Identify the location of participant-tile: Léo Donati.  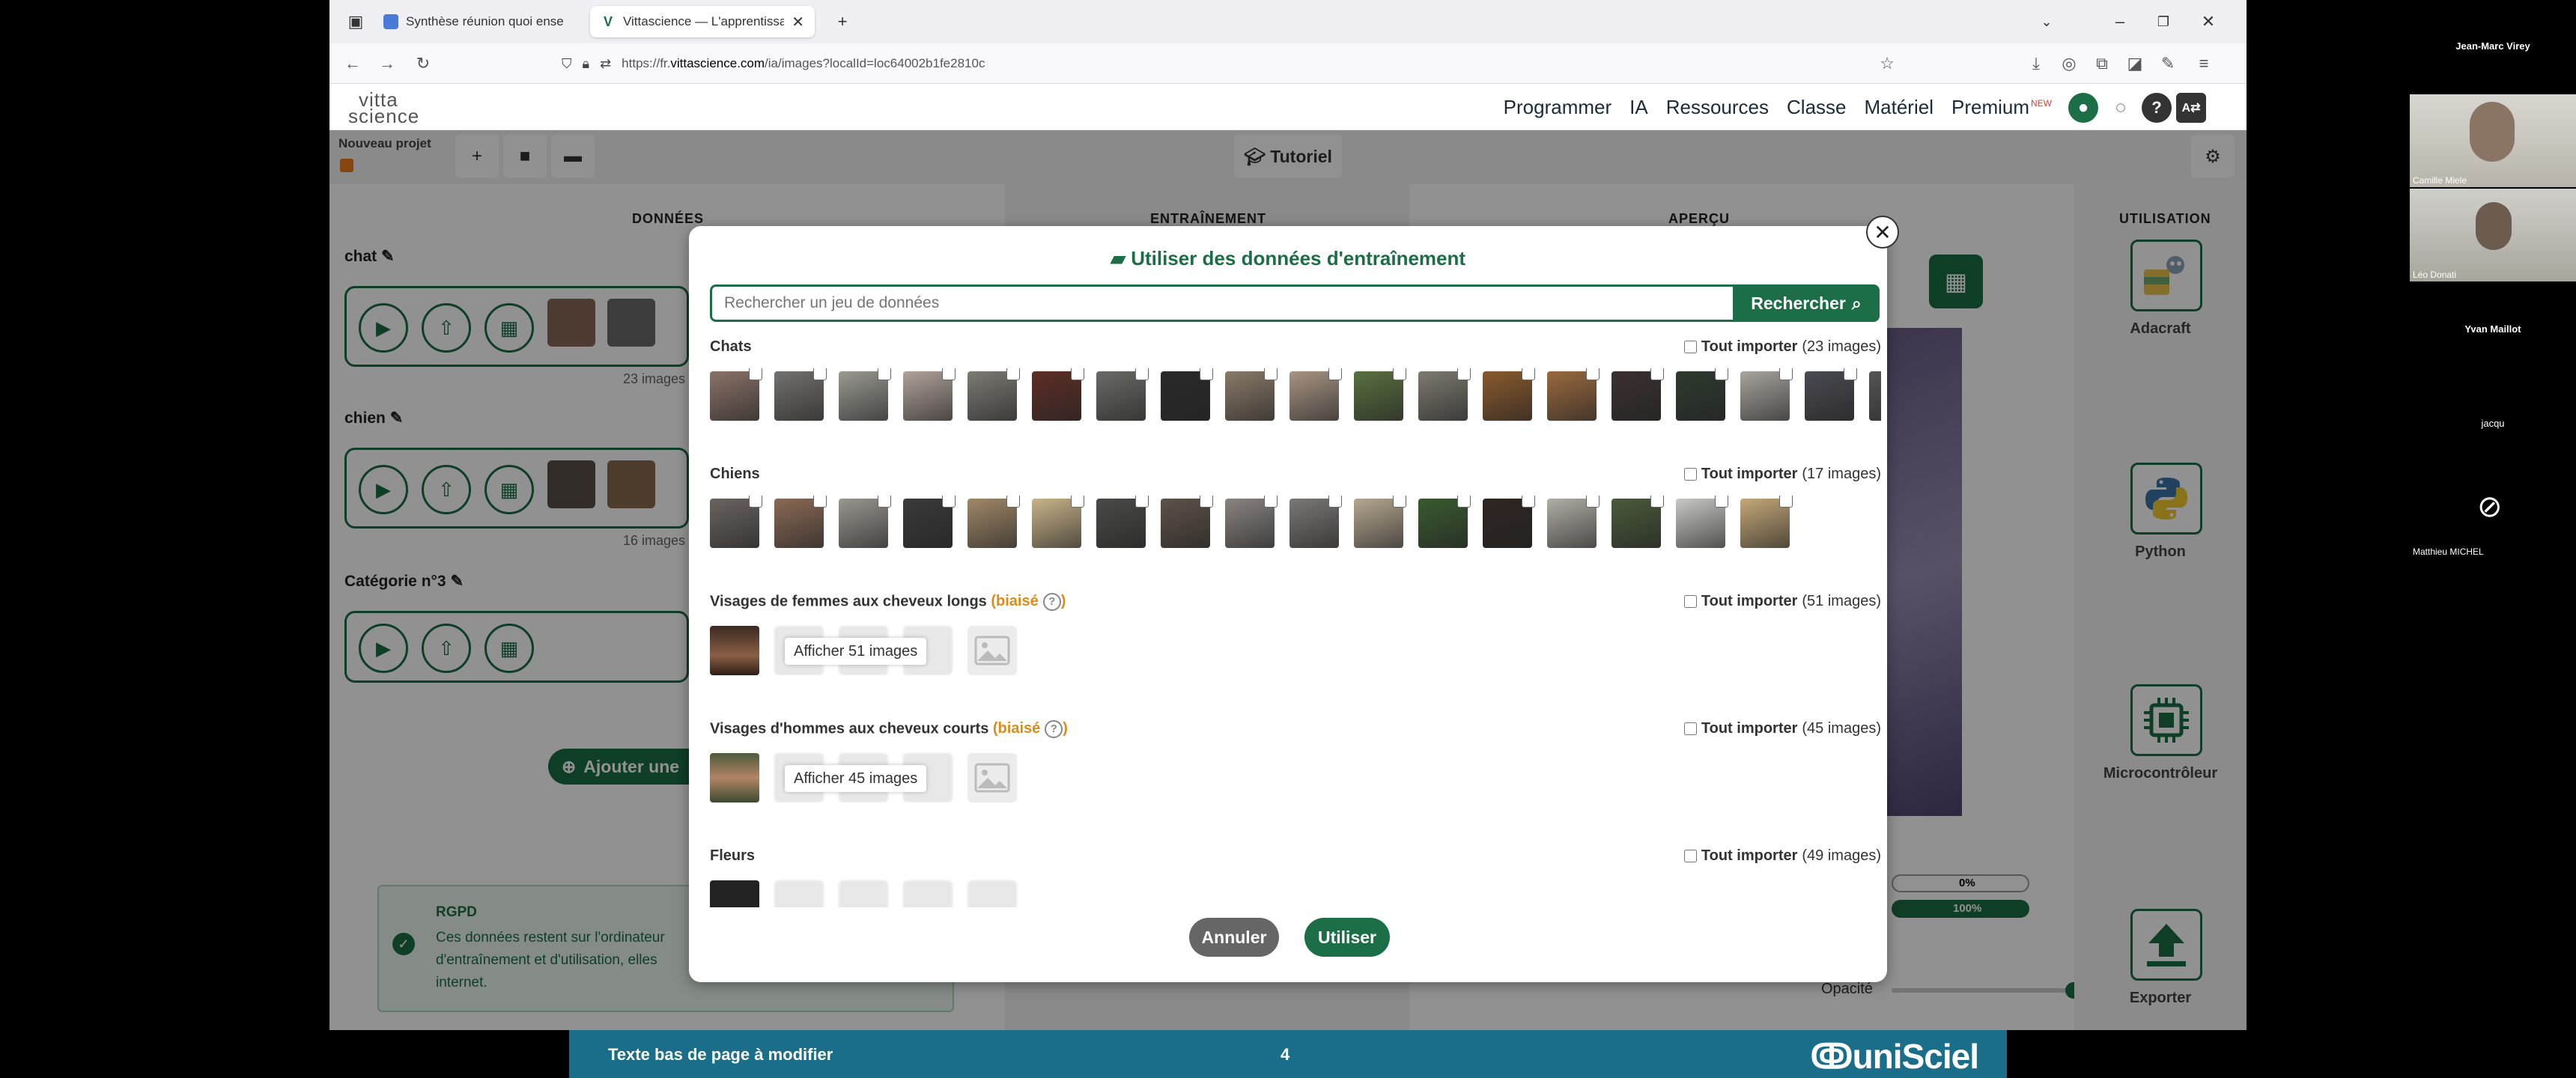
(2493, 235).